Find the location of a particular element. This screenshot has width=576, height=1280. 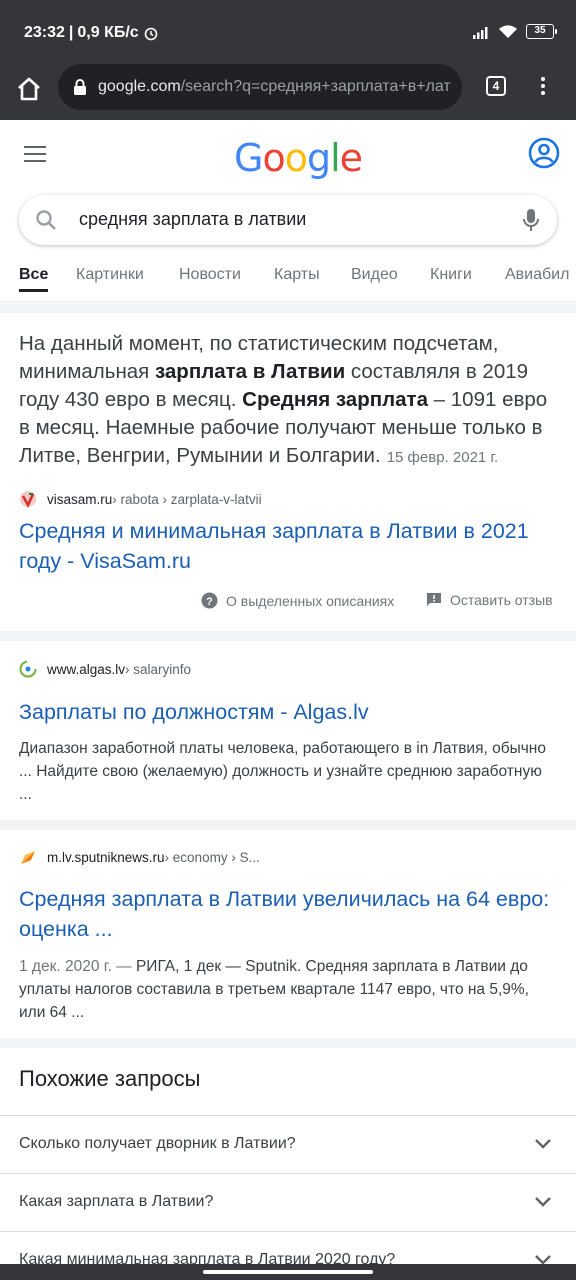

alarm-icon is located at coordinates (151, 34).